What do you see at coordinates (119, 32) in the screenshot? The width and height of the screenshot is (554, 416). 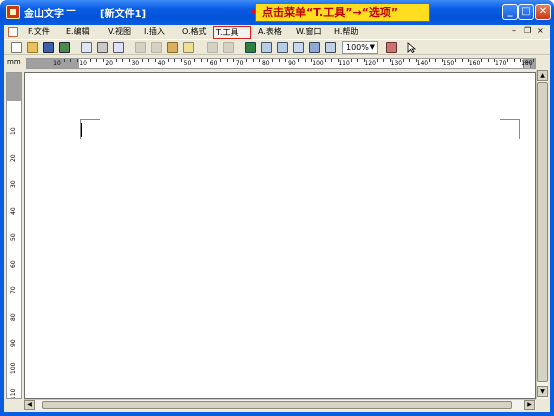 I see `menu-view: V.视图` at bounding box center [119, 32].